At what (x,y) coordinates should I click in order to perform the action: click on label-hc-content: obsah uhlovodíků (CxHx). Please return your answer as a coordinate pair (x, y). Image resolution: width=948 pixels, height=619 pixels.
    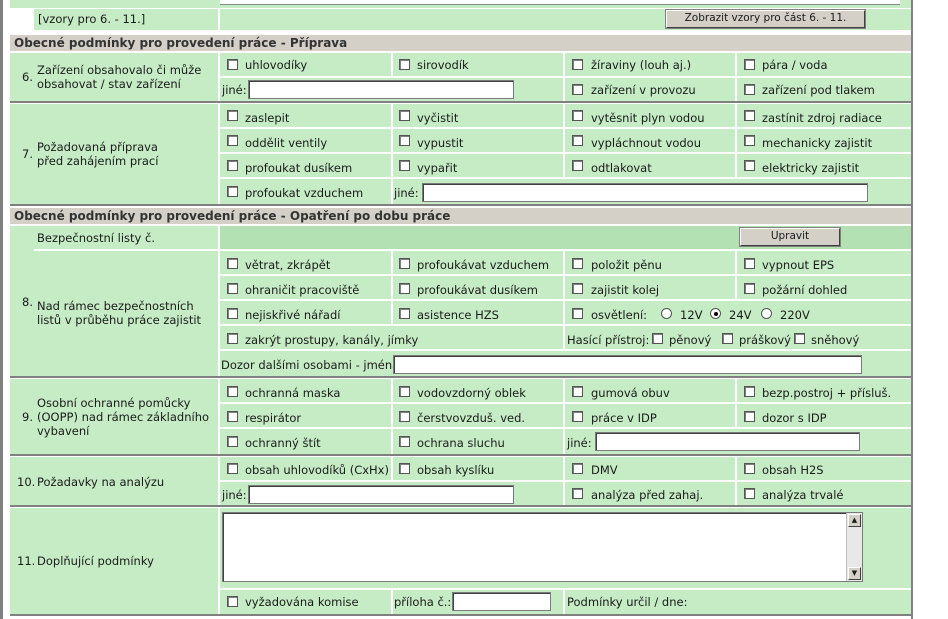
    Looking at the image, I should click on (317, 470).